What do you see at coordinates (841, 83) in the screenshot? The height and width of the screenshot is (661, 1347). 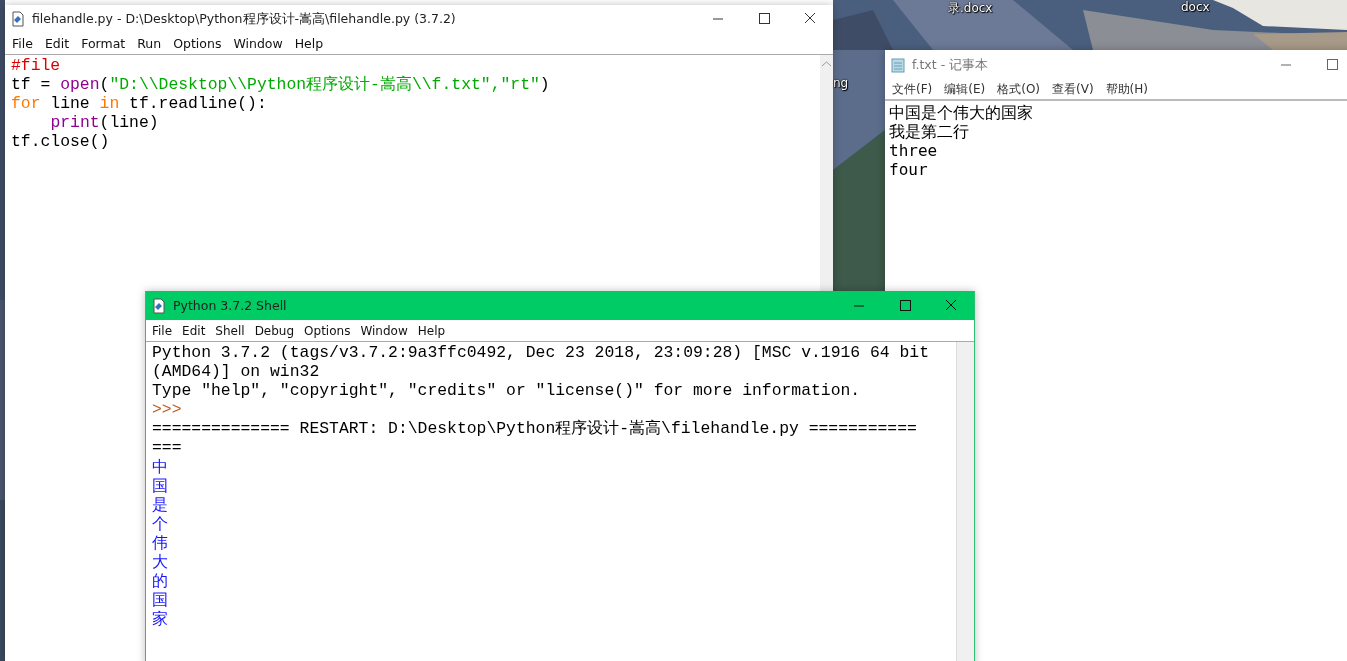 I see `desktop-icon-label: ng` at bounding box center [841, 83].